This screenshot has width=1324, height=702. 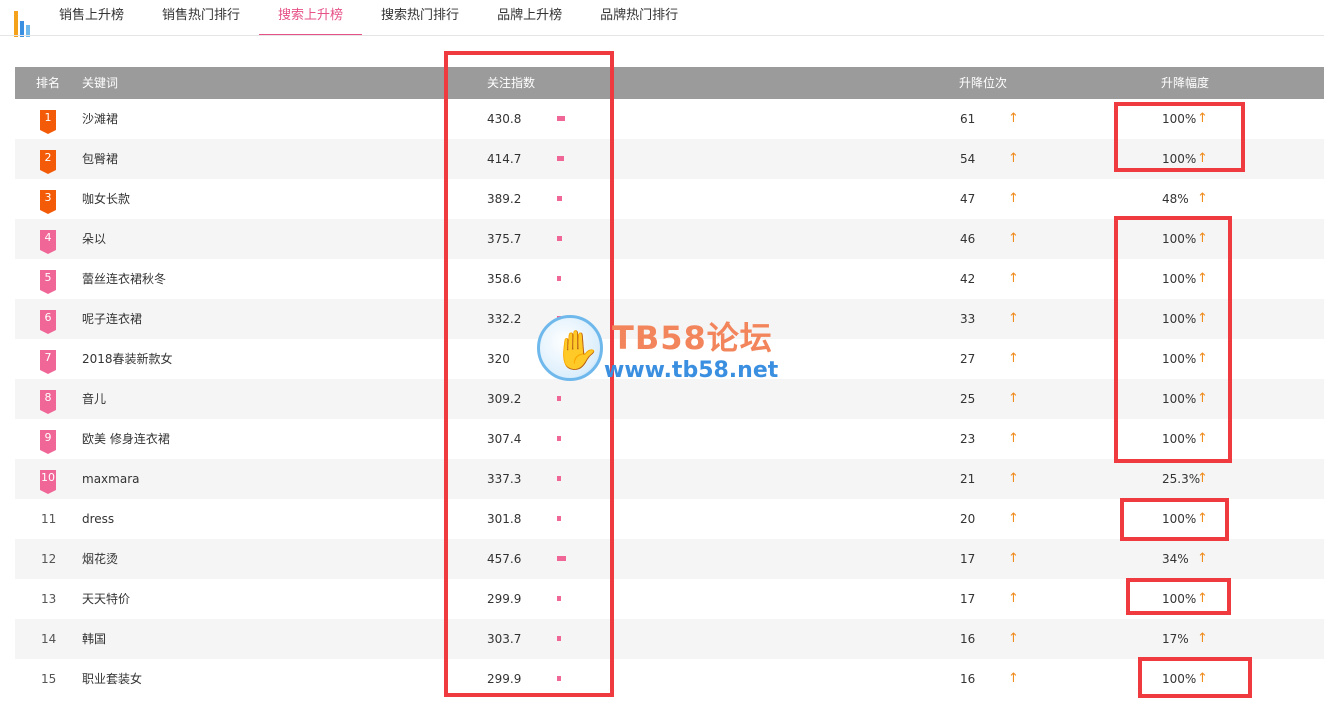 What do you see at coordinates (968, 199) in the screenshot?
I see `rise-value: 47` at bounding box center [968, 199].